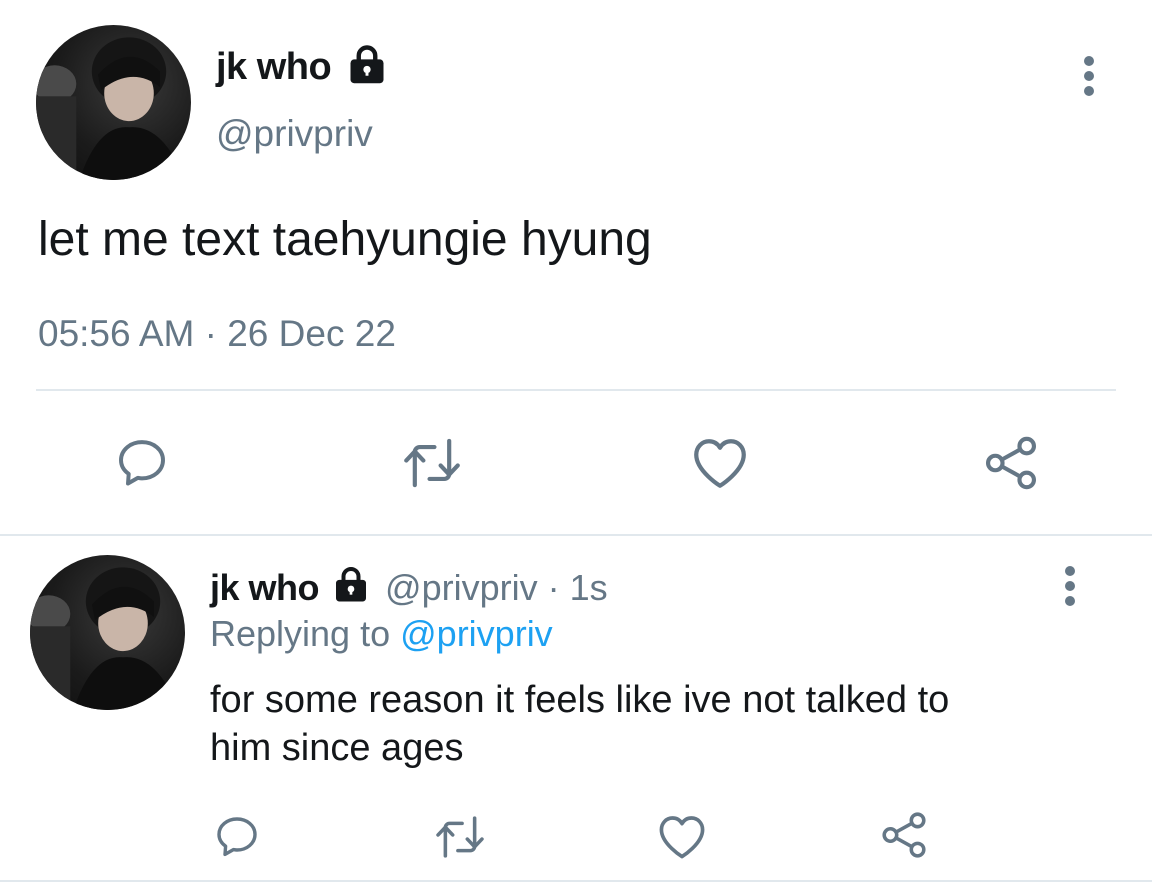  Describe the element at coordinates (345, 239) in the screenshot. I see `tweet-text: let me text taehyungie hyung` at that location.